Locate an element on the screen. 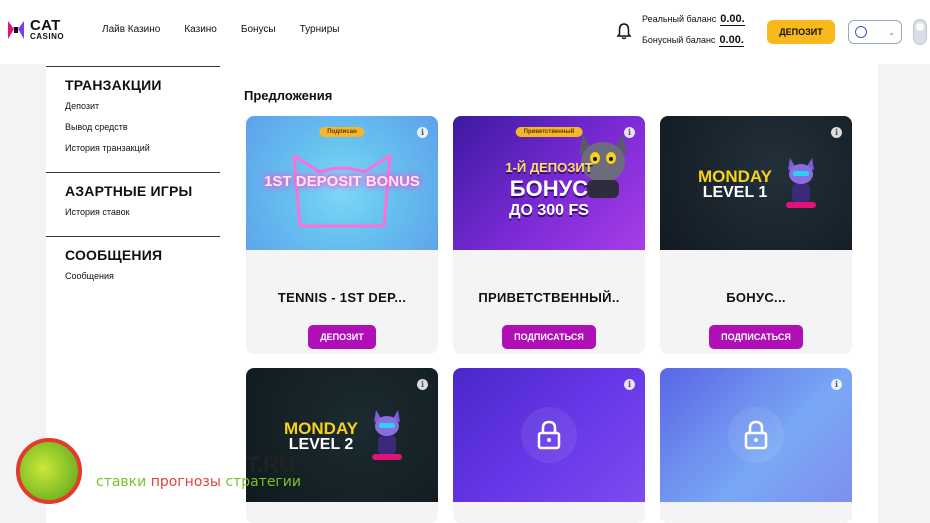  offer-image: 1ST DEPOSIT BONUS Подписан i is located at coordinates (342, 183).